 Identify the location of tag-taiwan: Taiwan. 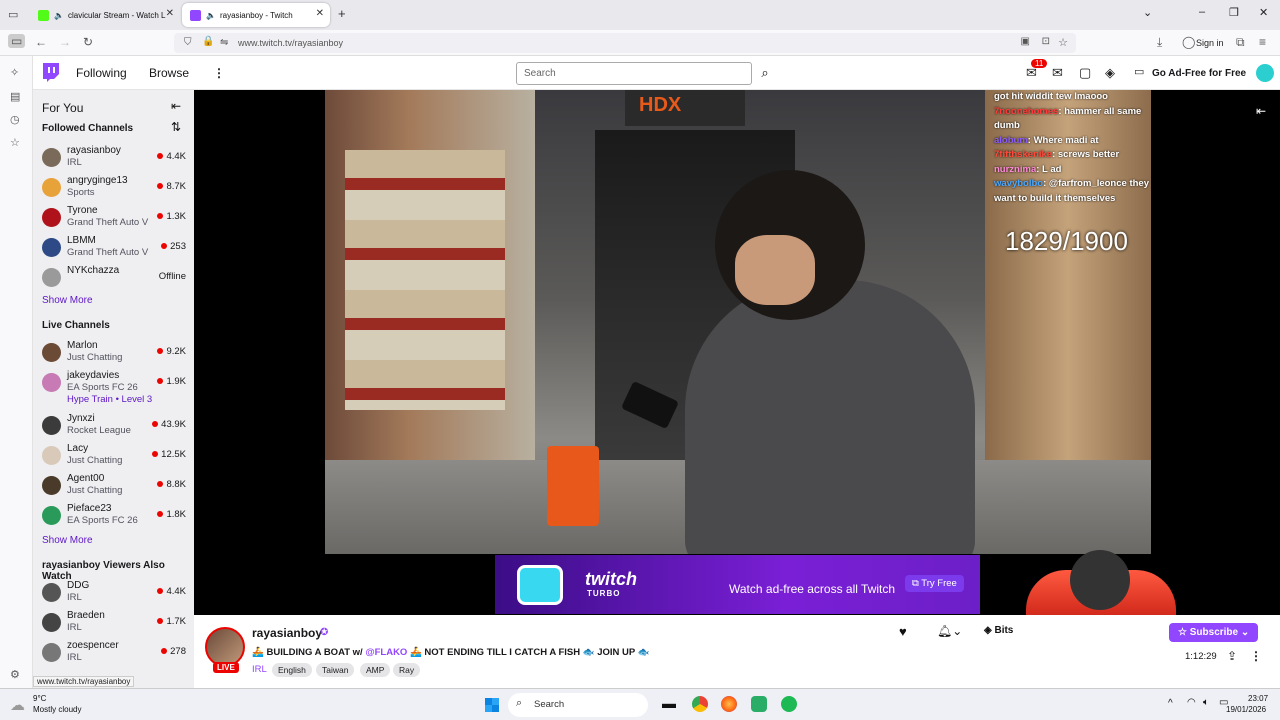
(335, 670).